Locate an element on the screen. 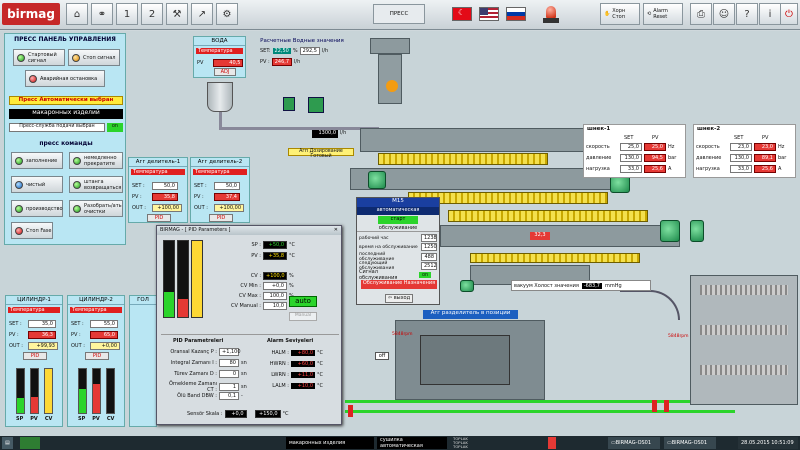 Image resolution: width=800 pixels, height=450 pixels. m15-exit-button: ⇦ выход is located at coordinates (399, 298).